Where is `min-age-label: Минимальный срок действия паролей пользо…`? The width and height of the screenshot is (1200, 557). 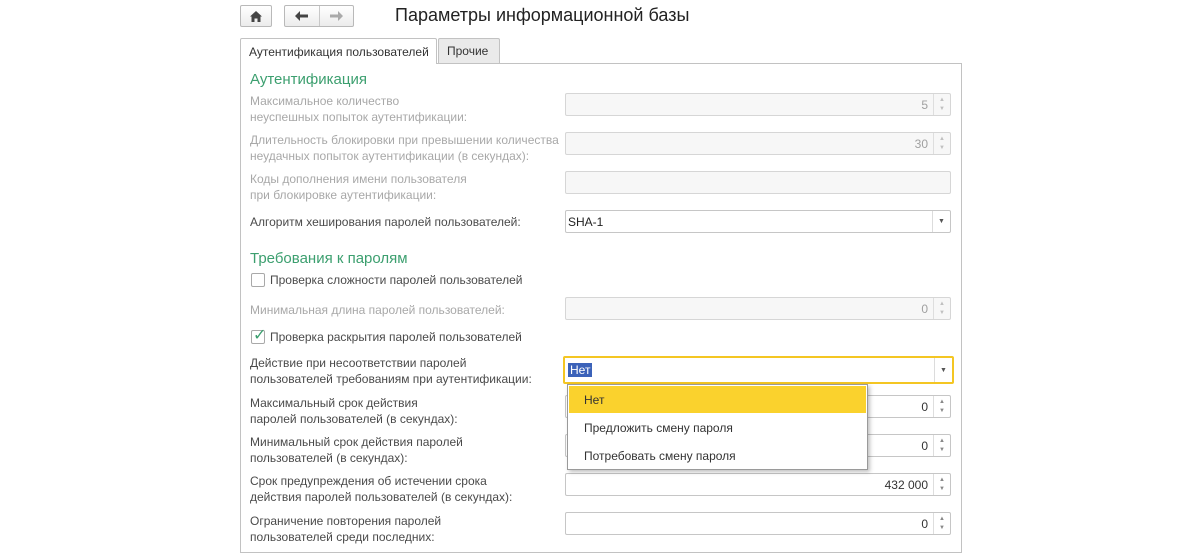
min-age-label: Минимальный срок действия паролей пользо… is located at coordinates (356, 450).